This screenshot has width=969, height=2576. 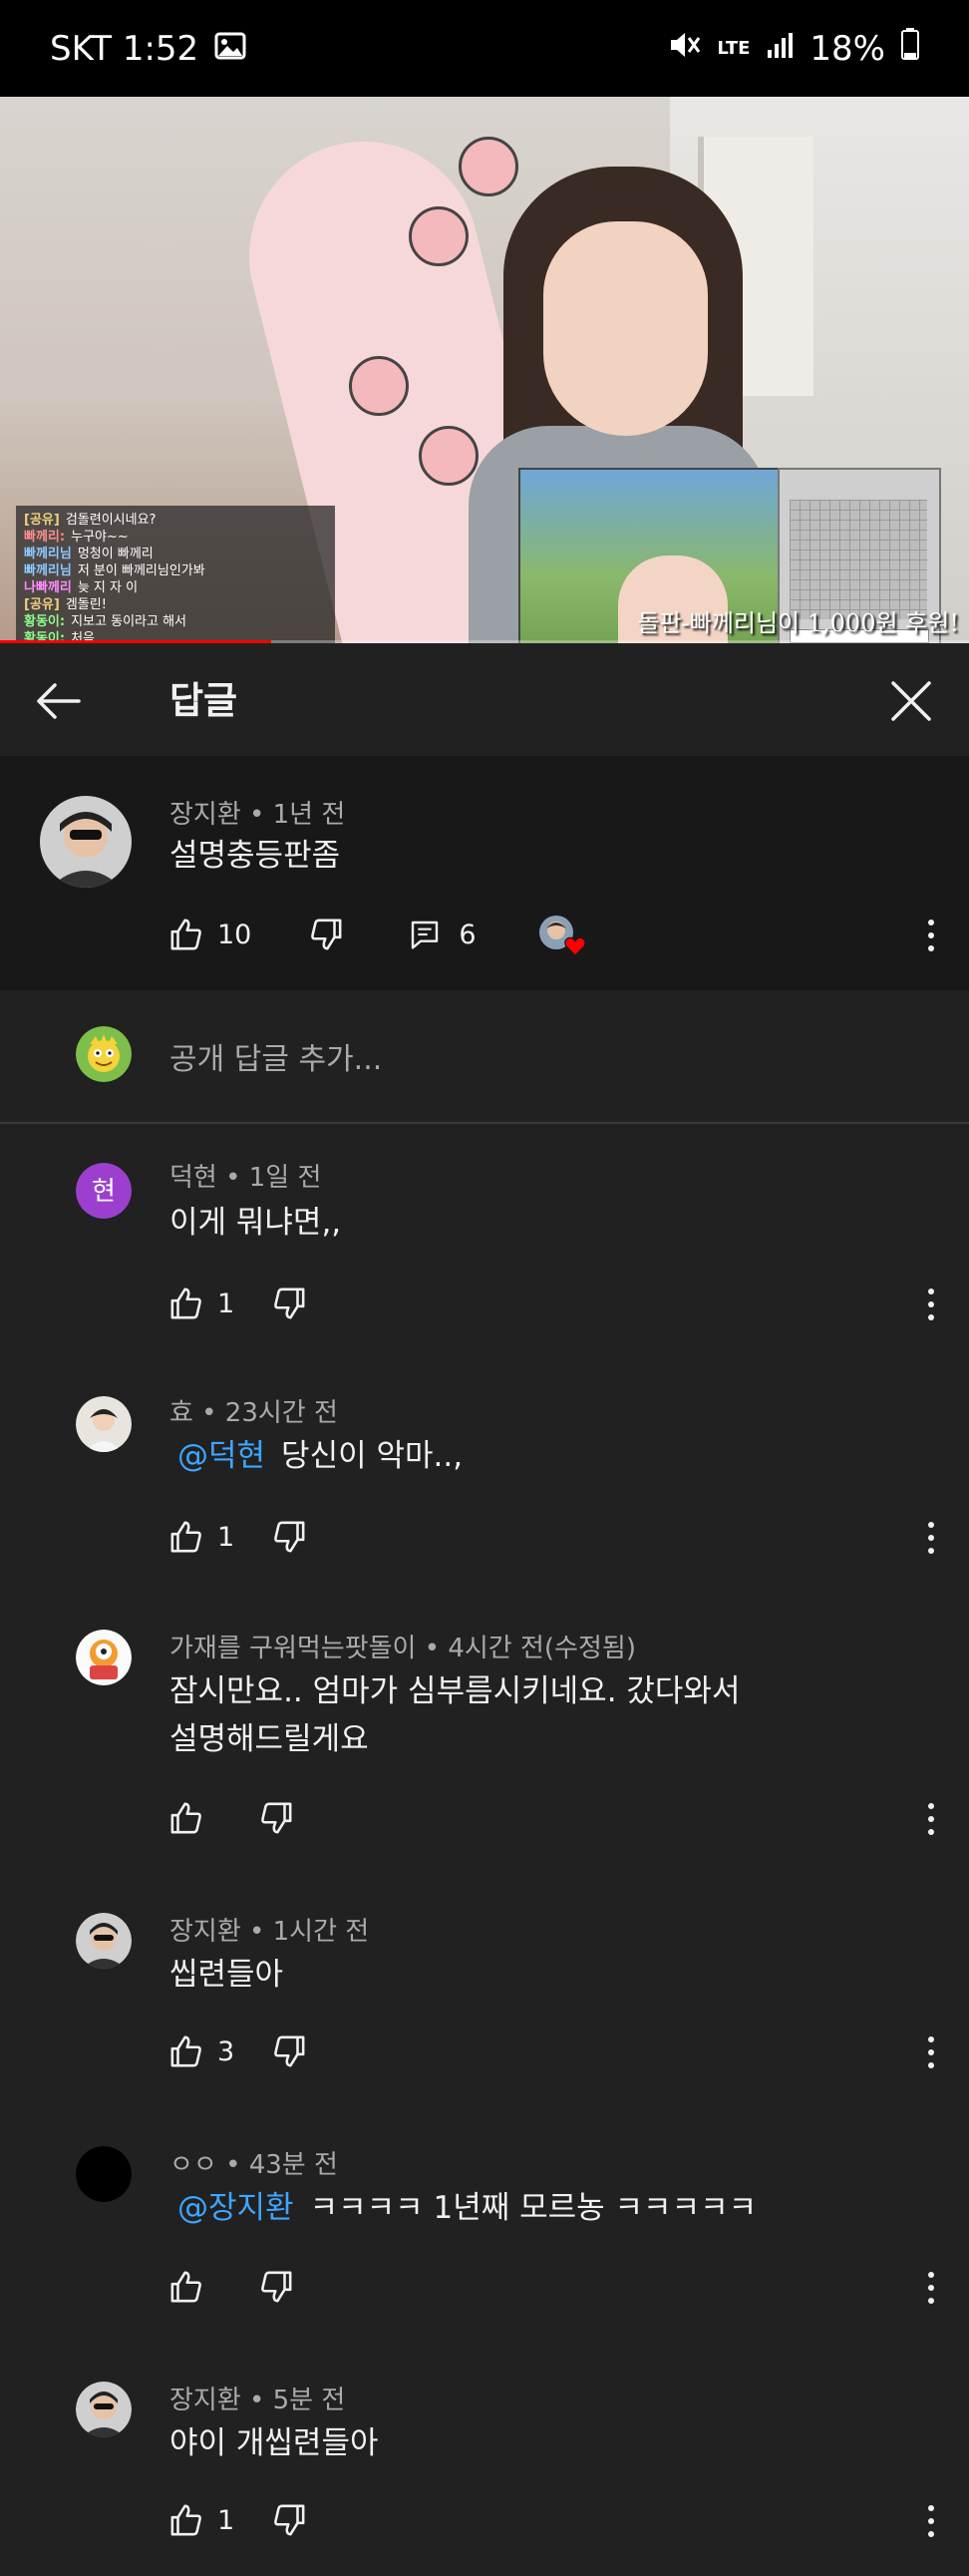 I want to click on parent-comment: 장지환 • 1년 전 설명충등판좀 10 6, so click(x=484, y=873).